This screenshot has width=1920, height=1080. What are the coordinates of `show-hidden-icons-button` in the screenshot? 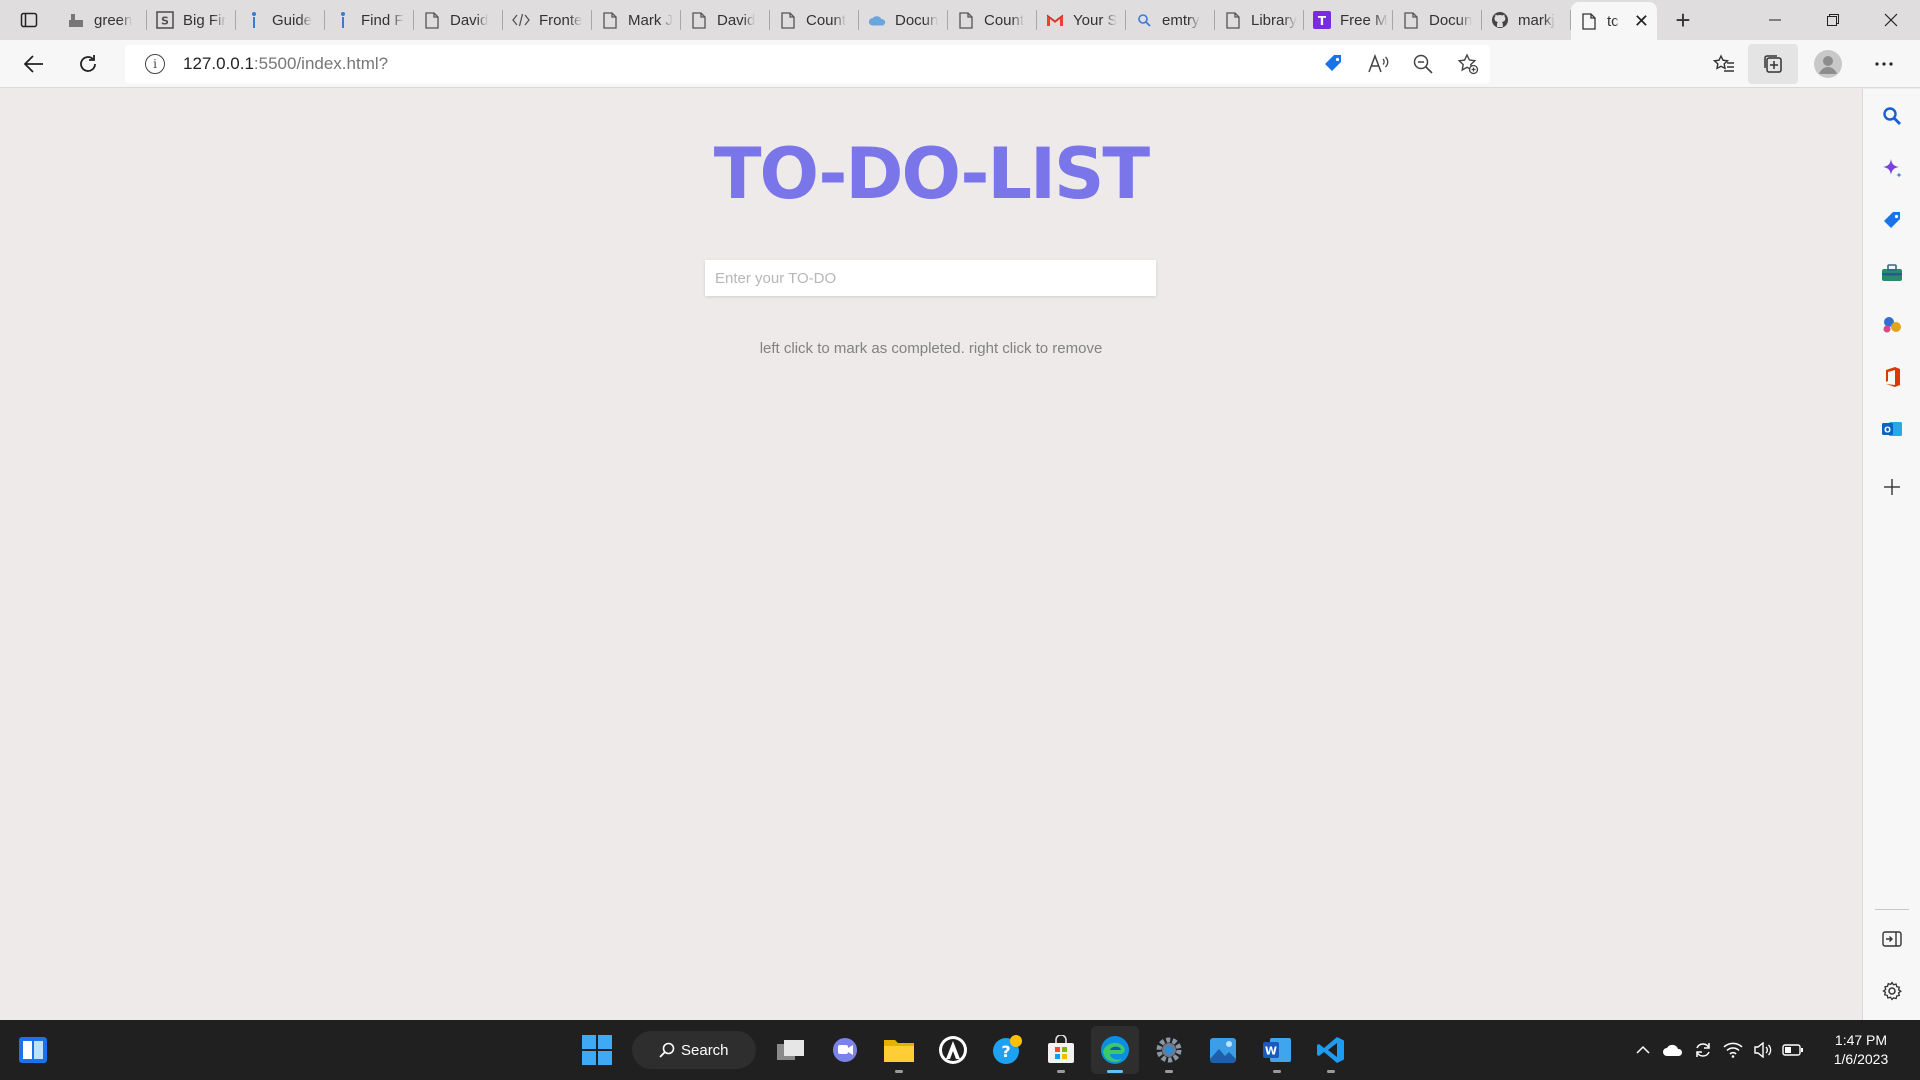 It's located at (1643, 1050).